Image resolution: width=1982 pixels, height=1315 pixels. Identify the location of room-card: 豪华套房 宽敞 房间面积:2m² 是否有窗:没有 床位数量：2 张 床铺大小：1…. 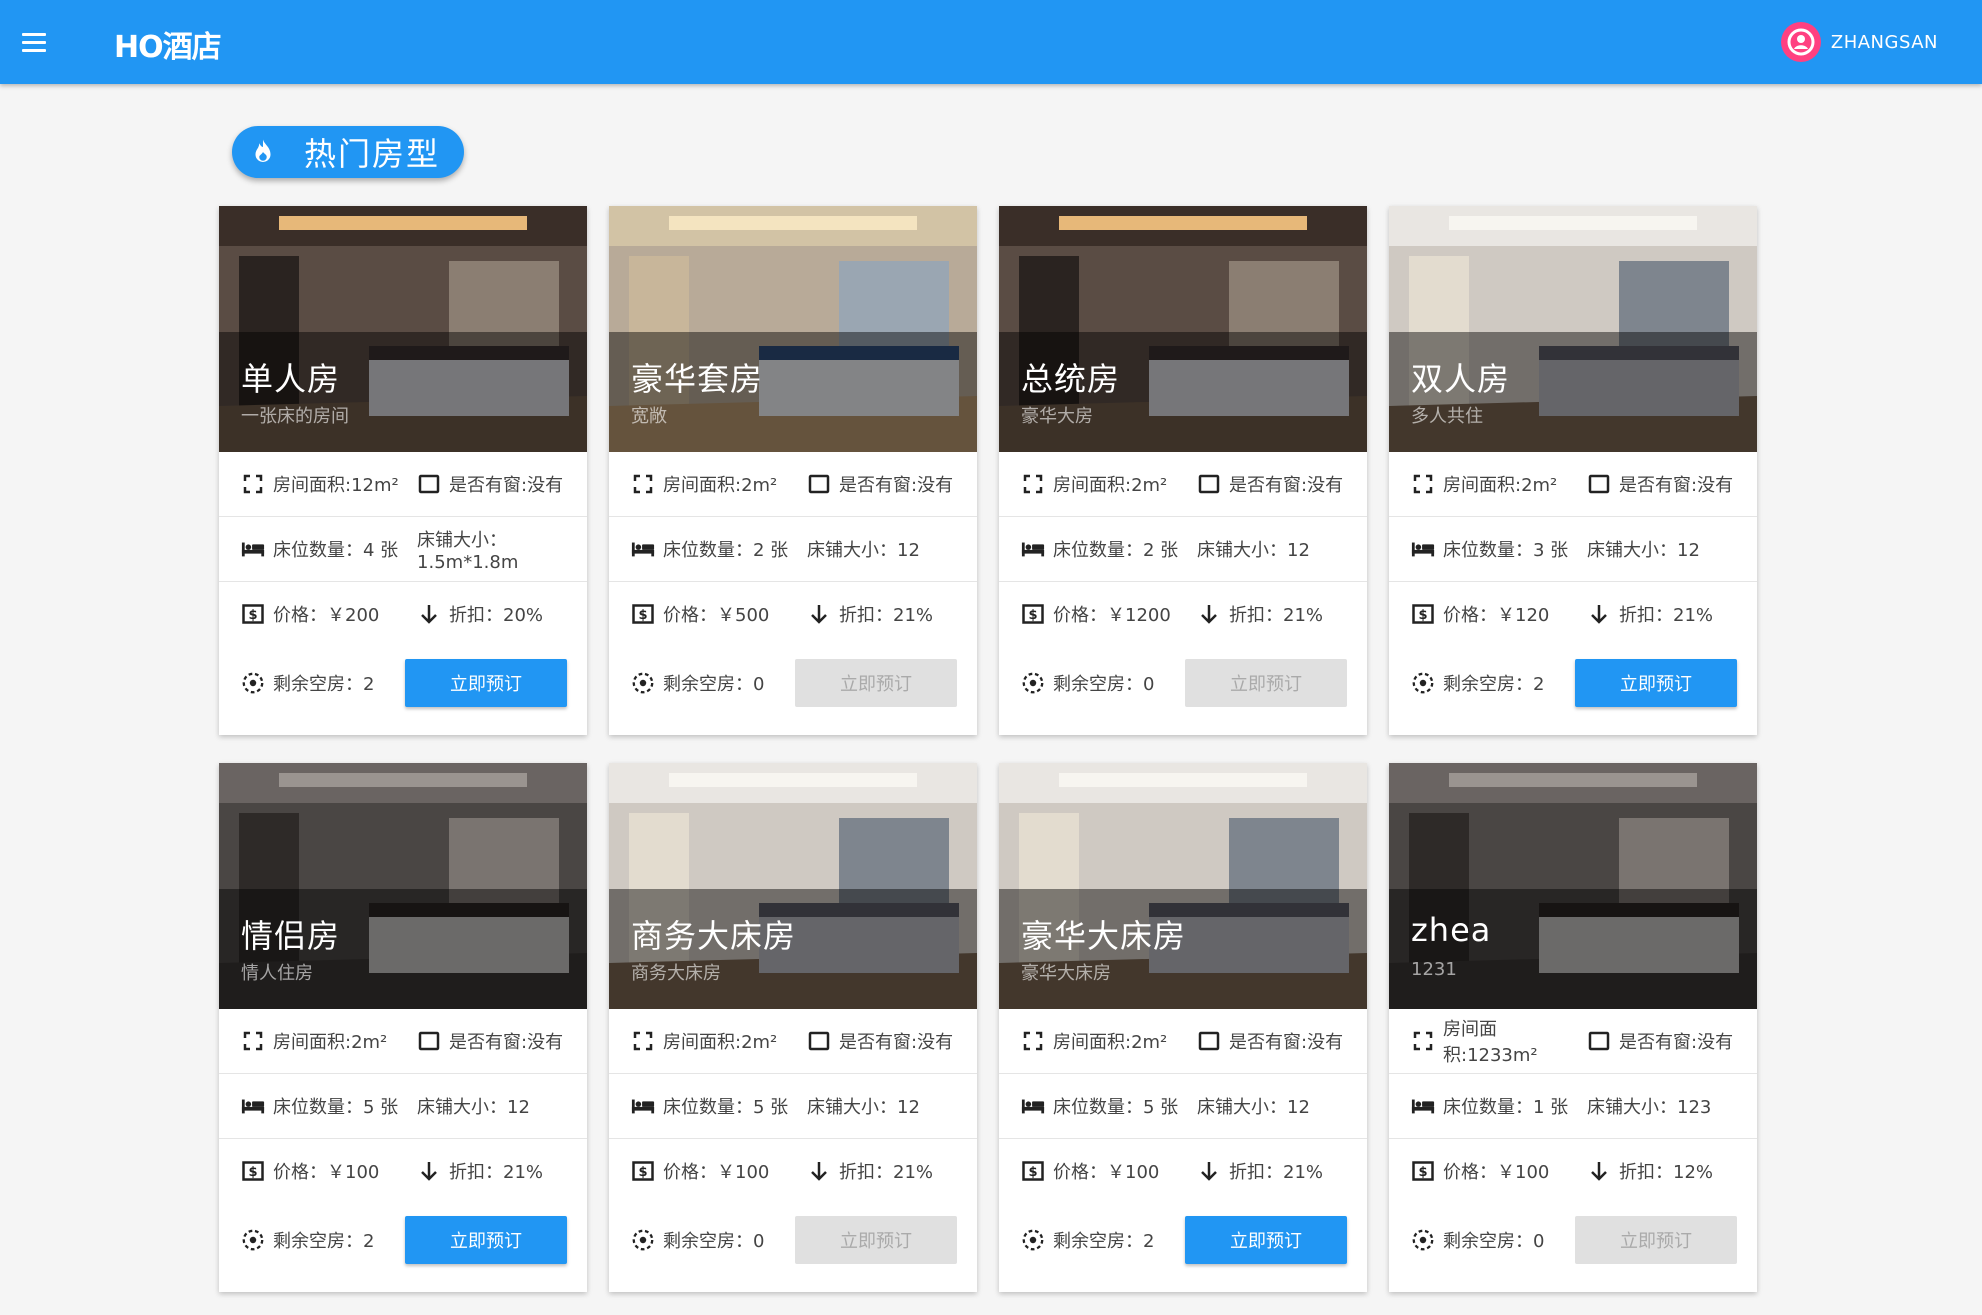
(793, 470).